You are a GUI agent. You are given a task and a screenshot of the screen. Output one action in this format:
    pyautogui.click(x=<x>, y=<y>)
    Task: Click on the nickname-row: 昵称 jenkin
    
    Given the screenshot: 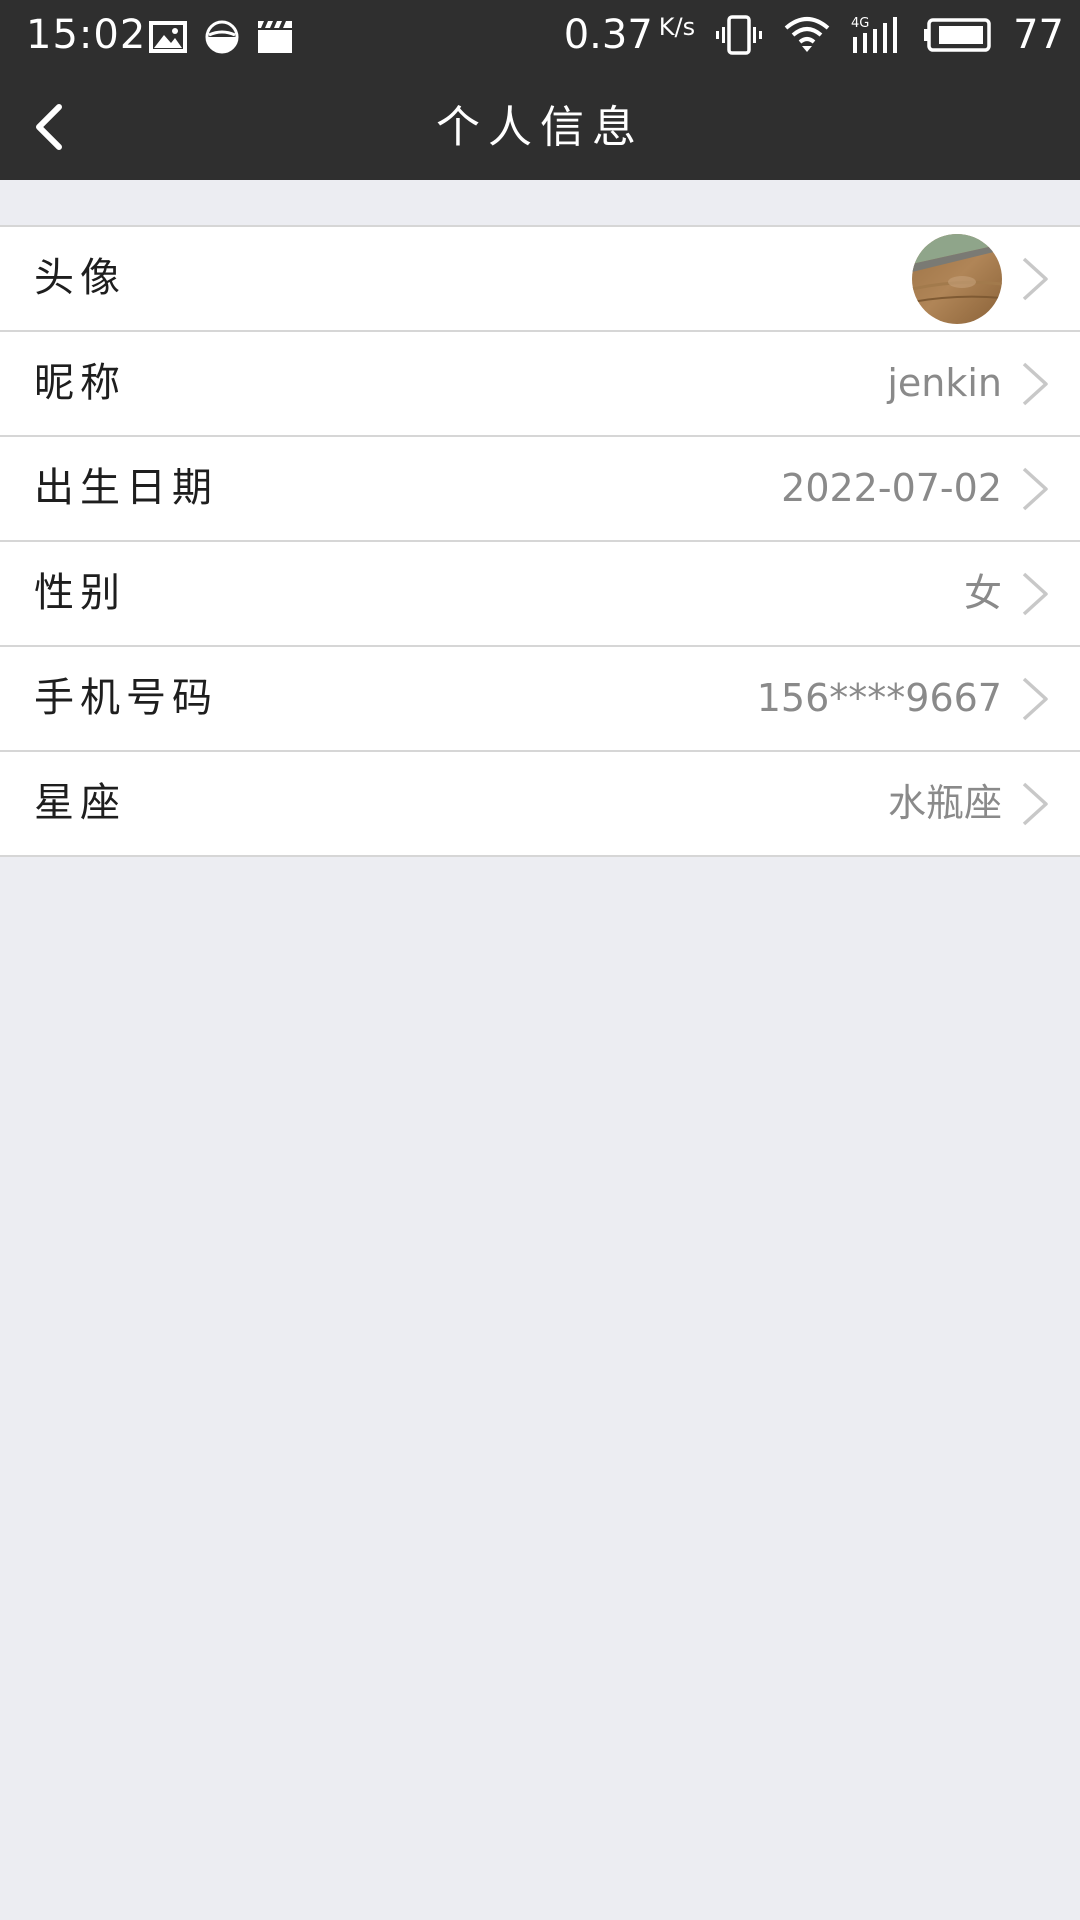 What is the action you would take?
    pyautogui.click(x=540, y=384)
    